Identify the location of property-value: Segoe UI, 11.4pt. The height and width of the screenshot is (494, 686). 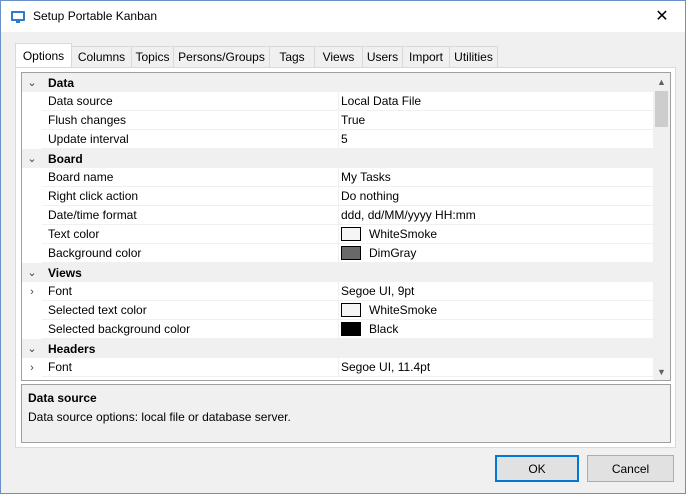
(495, 367).